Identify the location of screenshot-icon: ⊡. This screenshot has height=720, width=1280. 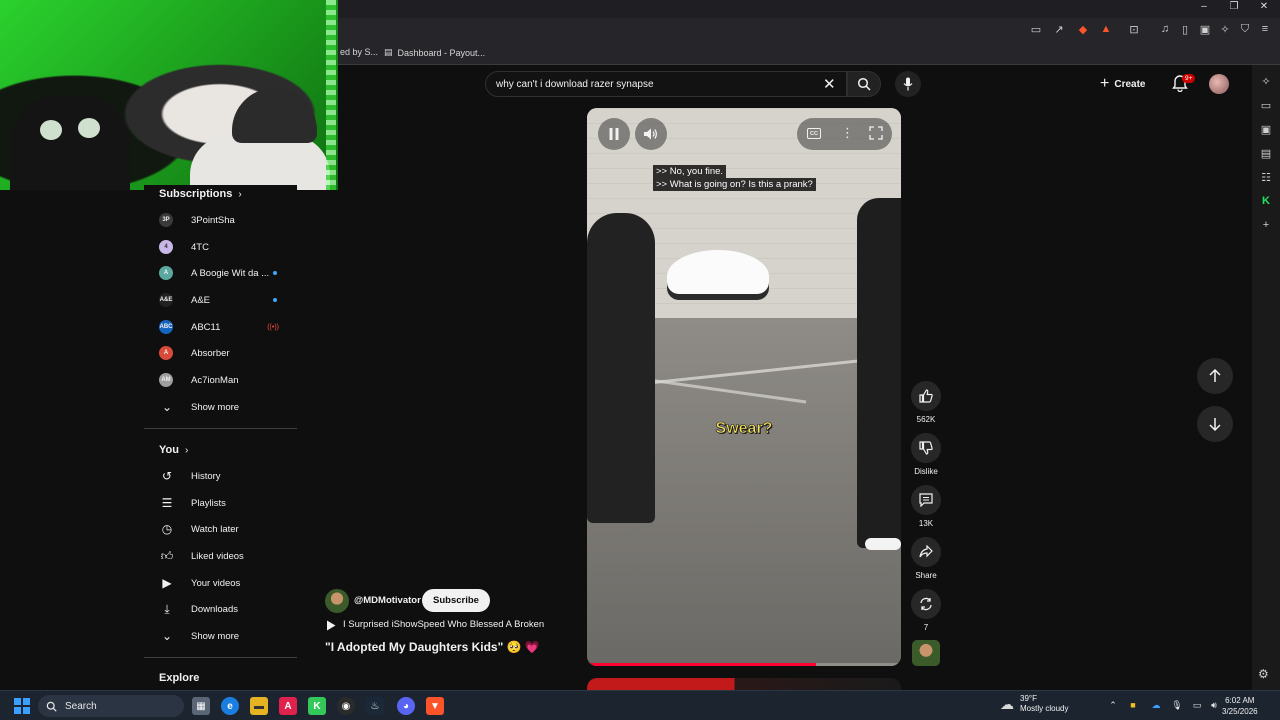
(1134, 29).